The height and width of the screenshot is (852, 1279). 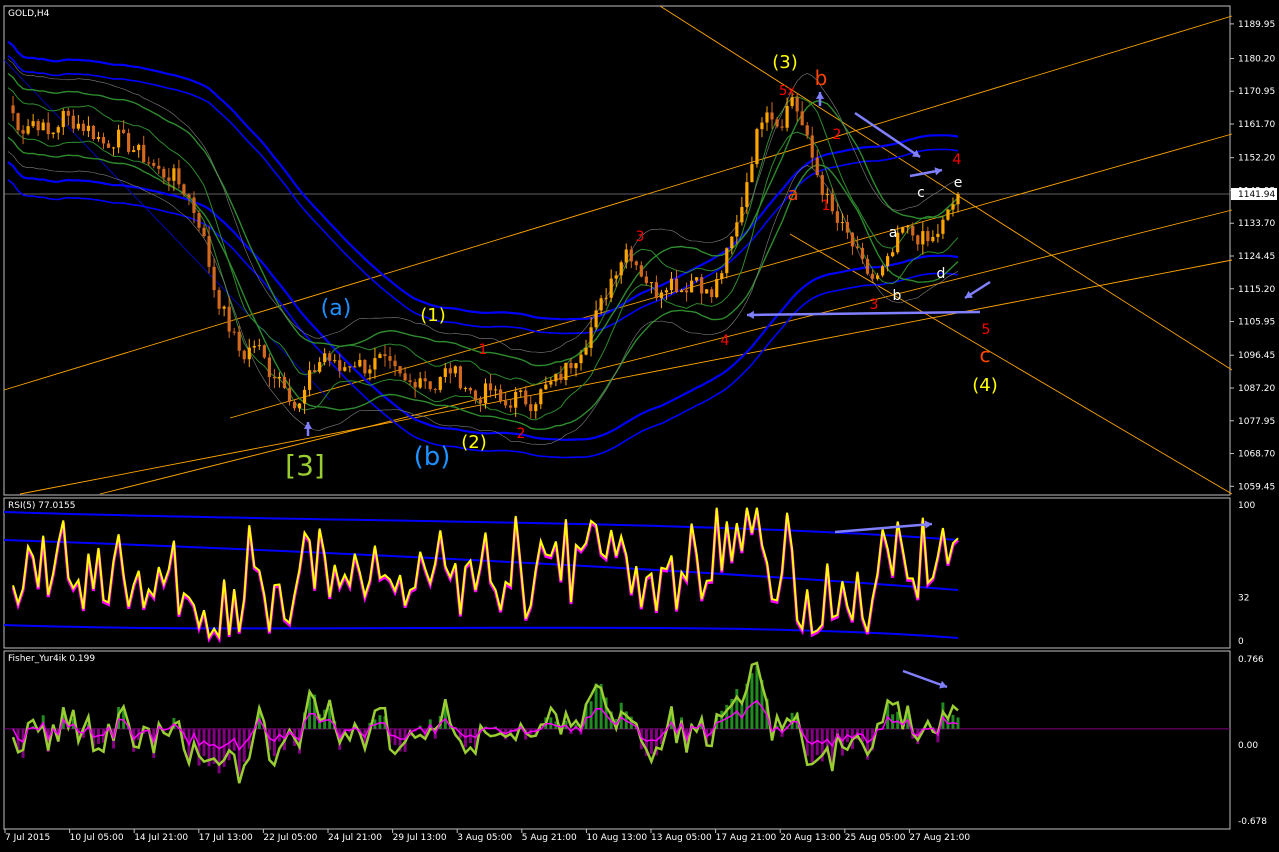 I want to click on time-tick-label: 17 Aug 21:00, so click(x=746, y=838).